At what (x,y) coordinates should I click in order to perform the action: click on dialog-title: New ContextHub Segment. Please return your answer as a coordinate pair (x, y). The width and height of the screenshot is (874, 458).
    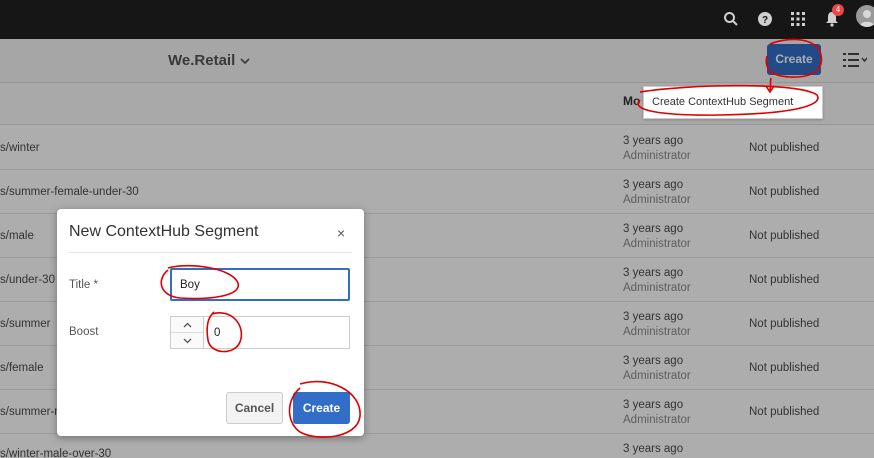
    Looking at the image, I should click on (164, 231).